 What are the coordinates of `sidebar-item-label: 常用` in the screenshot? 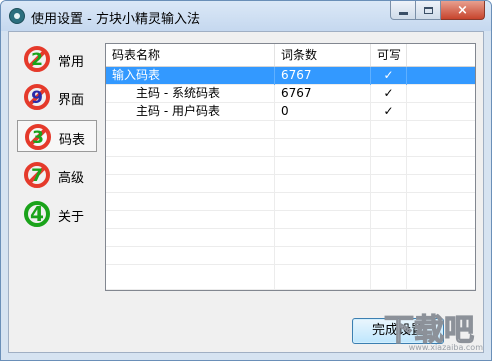 It's located at (71, 62).